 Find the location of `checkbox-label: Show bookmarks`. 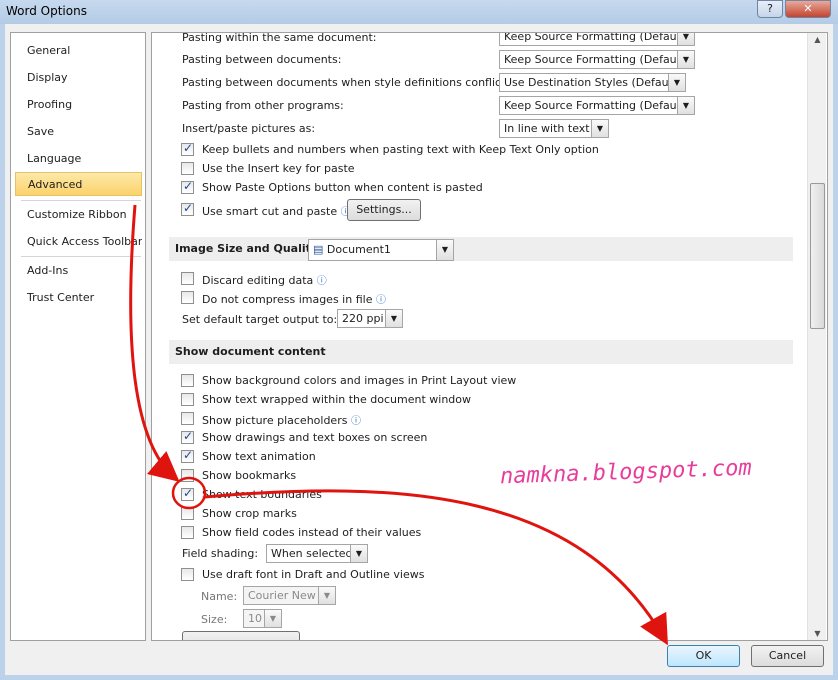

checkbox-label: Show bookmarks is located at coordinates (249, 475).